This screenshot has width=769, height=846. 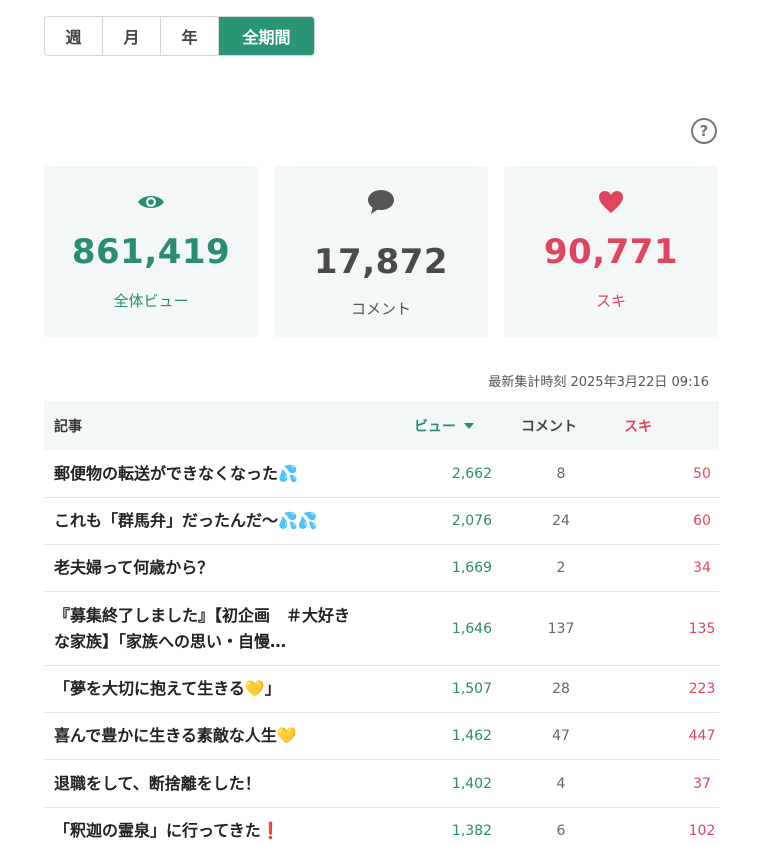 What do you see at coordinates (214, 736) in the screenshot?
I see `article-title-link: 喜んで豊かに生きる素敵な人生💛` at bounding box center [214, 736].